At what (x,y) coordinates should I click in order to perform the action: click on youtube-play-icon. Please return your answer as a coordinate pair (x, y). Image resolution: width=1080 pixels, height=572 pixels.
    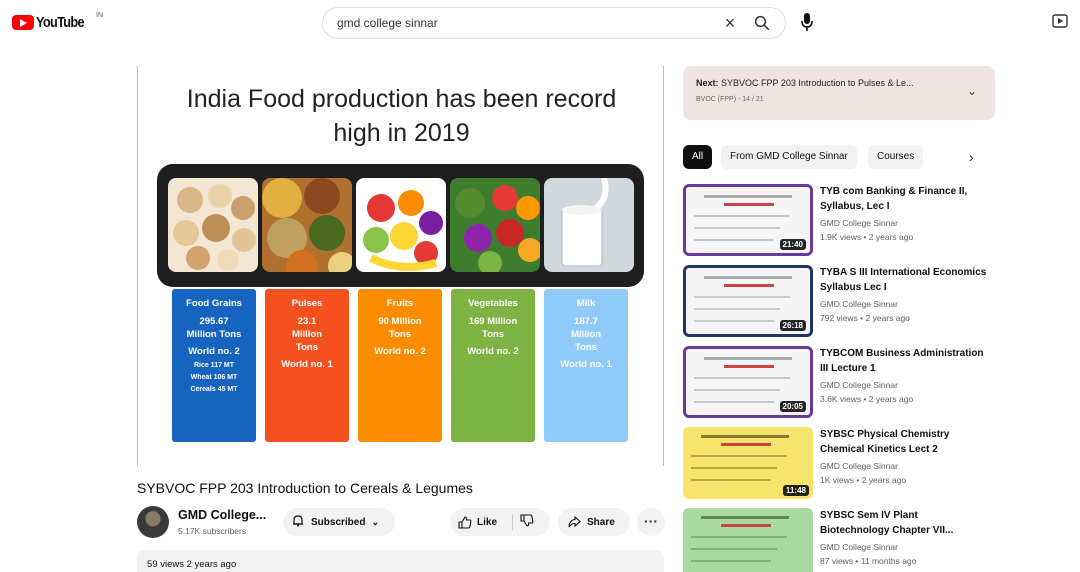
    Looking at the image, I should click on (23, 22).